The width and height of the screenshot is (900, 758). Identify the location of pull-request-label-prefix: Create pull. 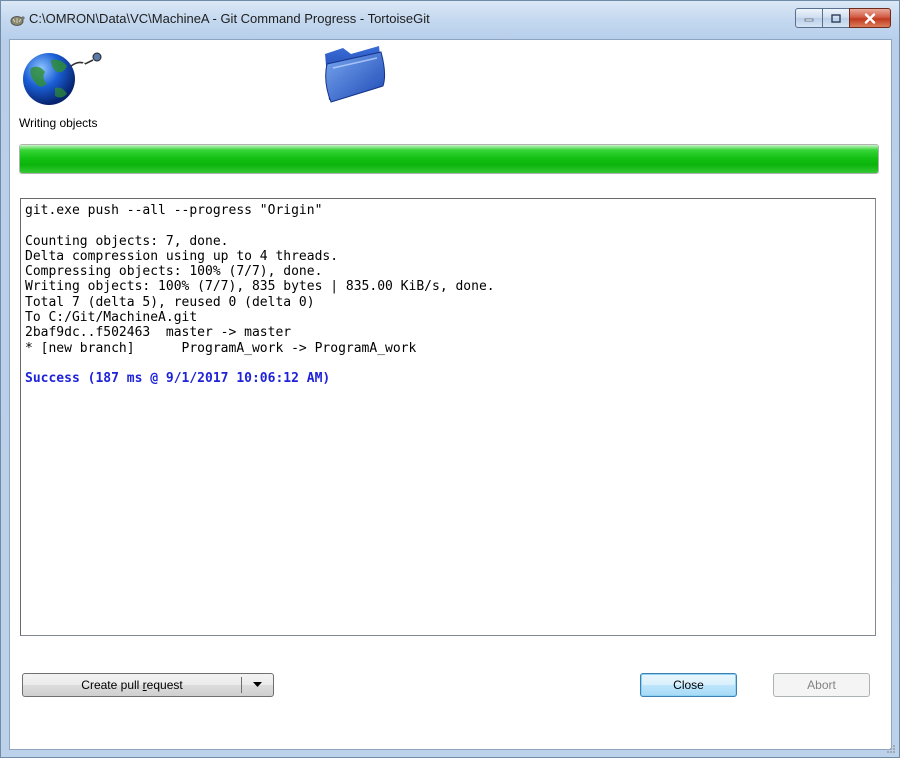
(112, 685).